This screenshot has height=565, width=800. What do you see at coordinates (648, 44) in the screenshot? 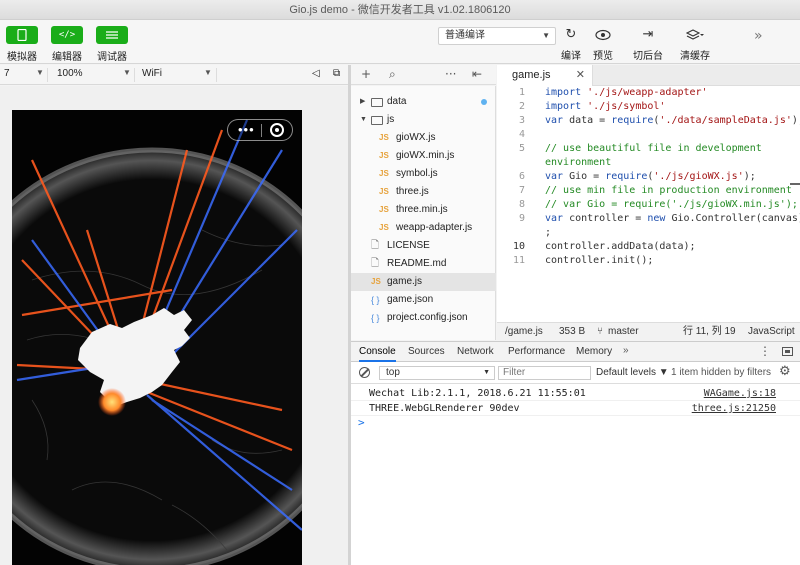
I see `background-button: ⇥ 切后台` at bounding box center [648, 44].